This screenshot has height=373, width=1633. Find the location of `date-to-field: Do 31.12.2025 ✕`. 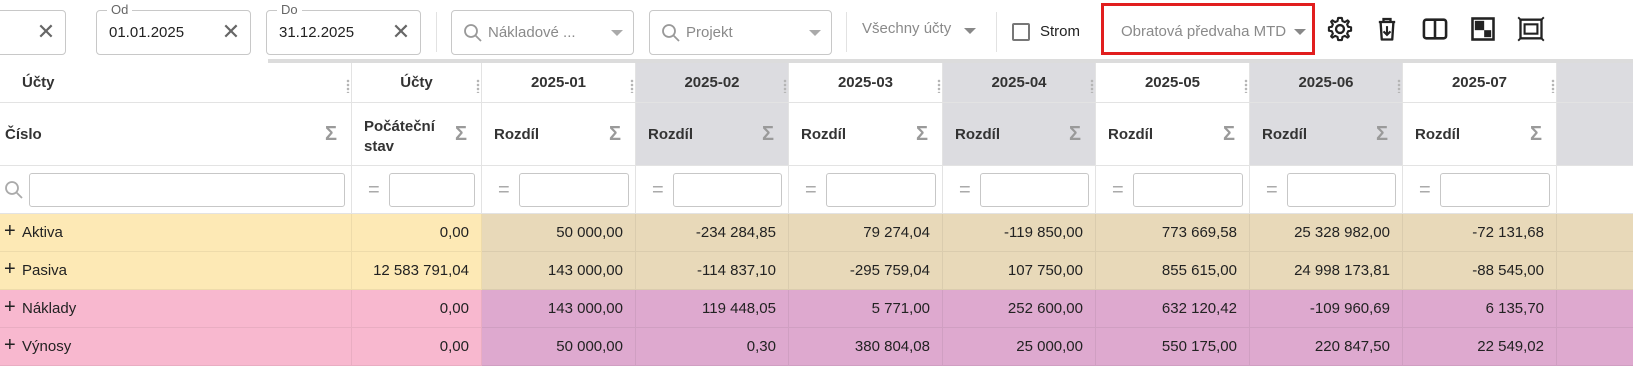

date-to-field: Do 31.12.2025 ✕ is located at coordinates (343, 28).